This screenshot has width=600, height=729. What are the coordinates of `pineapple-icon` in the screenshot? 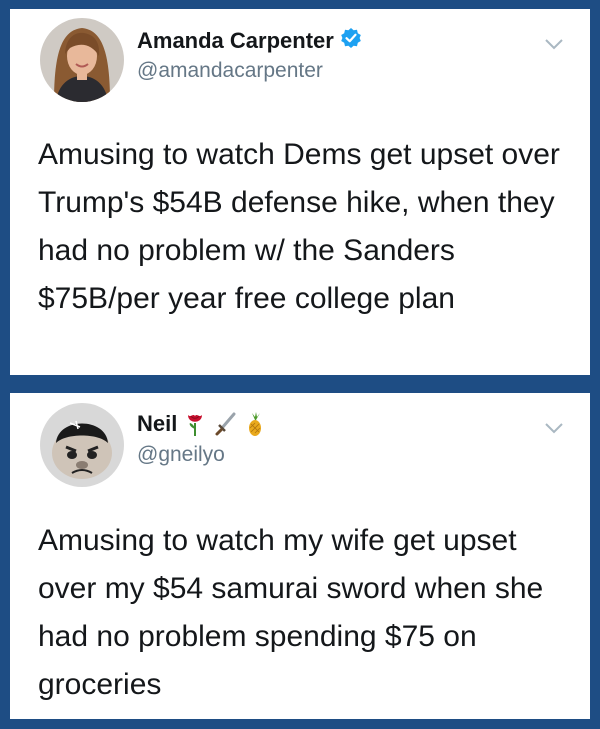 It's located at (255, 424).